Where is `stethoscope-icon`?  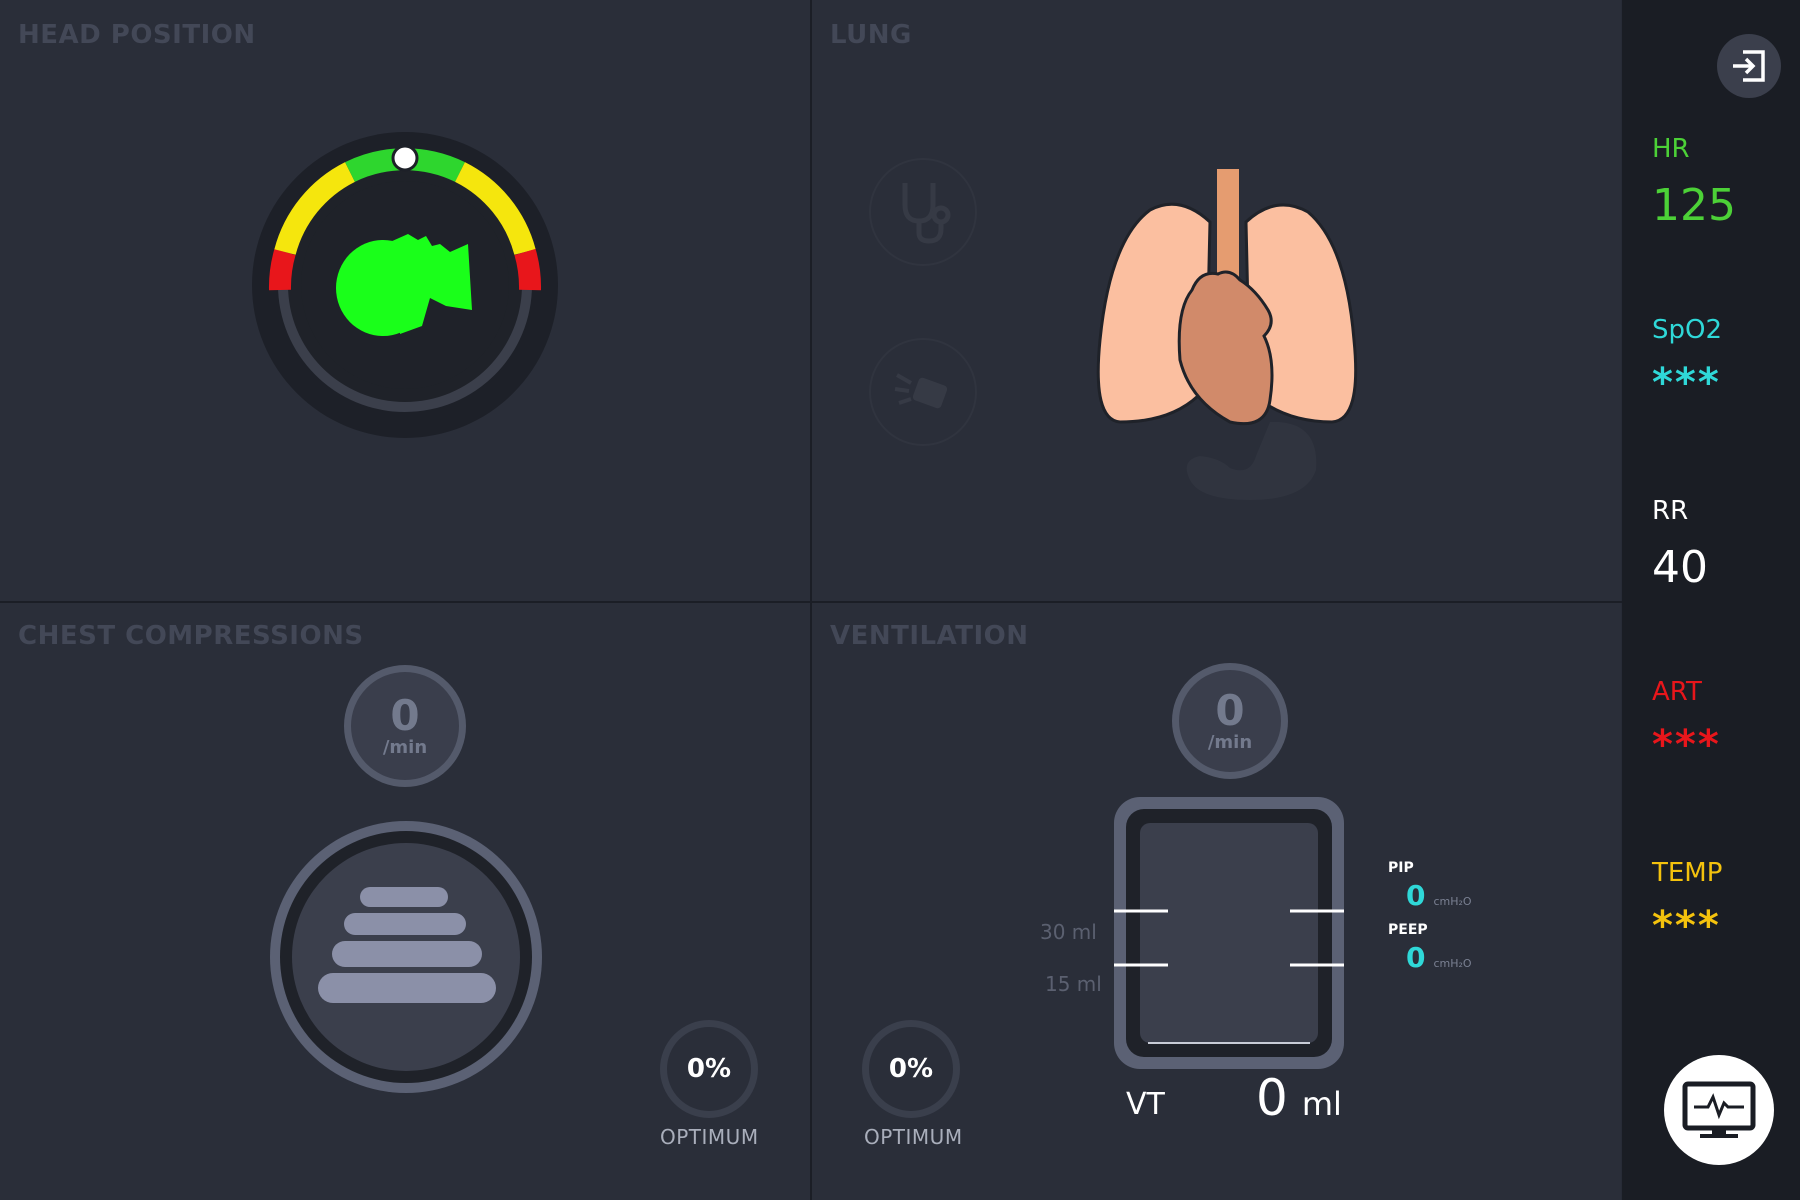 stethoscope-icon is located at coordinates (926, 213).